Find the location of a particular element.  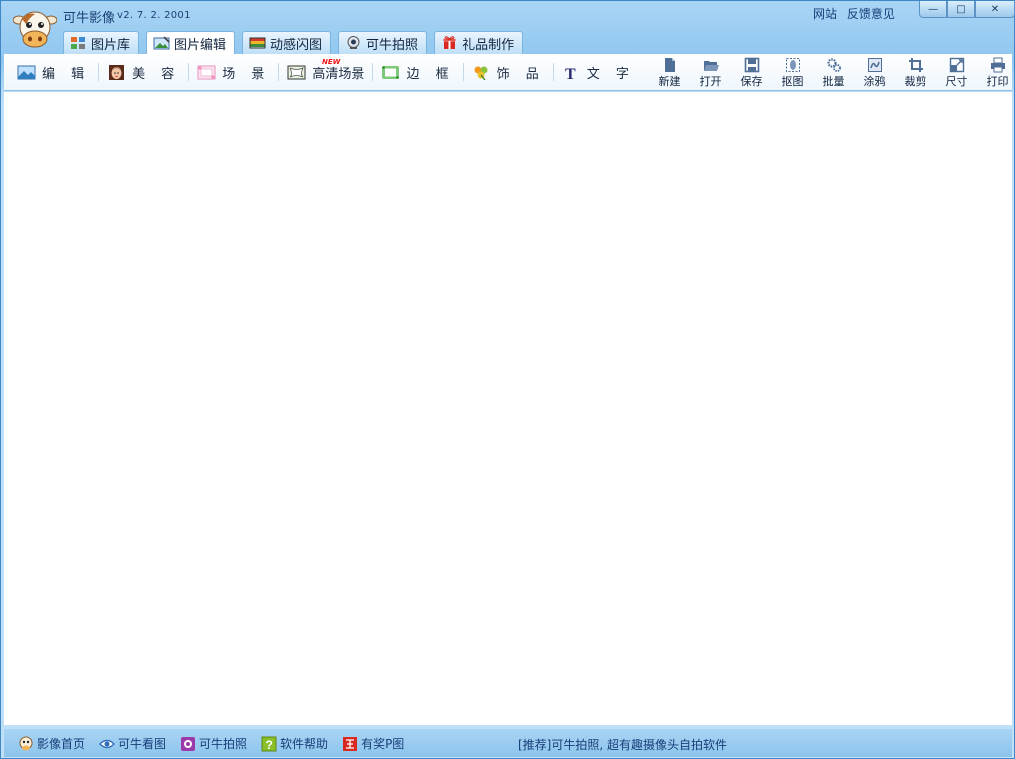

printer-icon is located at coordinates (997, 65).